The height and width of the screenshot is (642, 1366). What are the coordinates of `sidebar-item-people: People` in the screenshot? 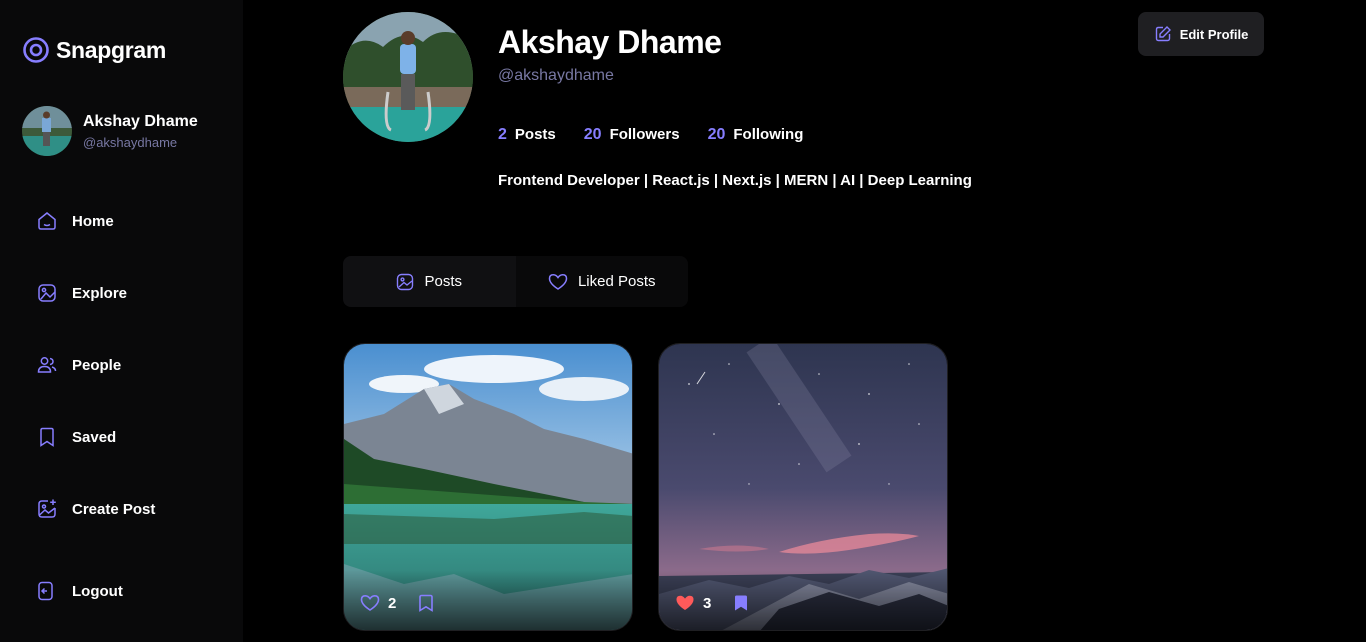 It's located at (78, 365).